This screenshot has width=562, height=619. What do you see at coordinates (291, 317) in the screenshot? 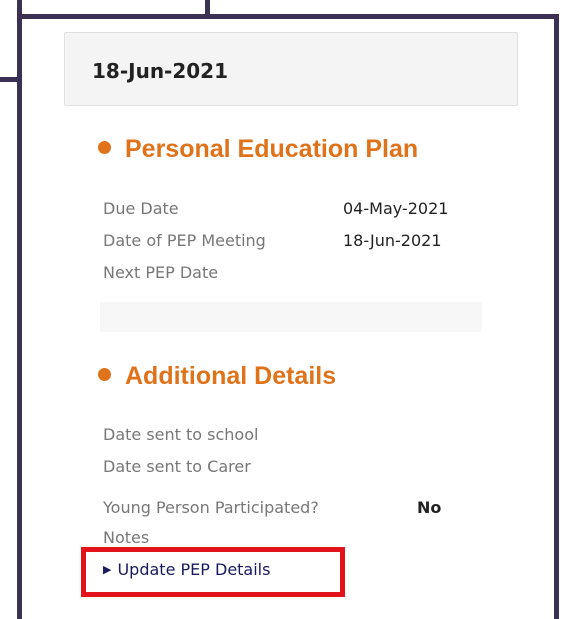
I see `section-divider` at bounding box center [291, 317].